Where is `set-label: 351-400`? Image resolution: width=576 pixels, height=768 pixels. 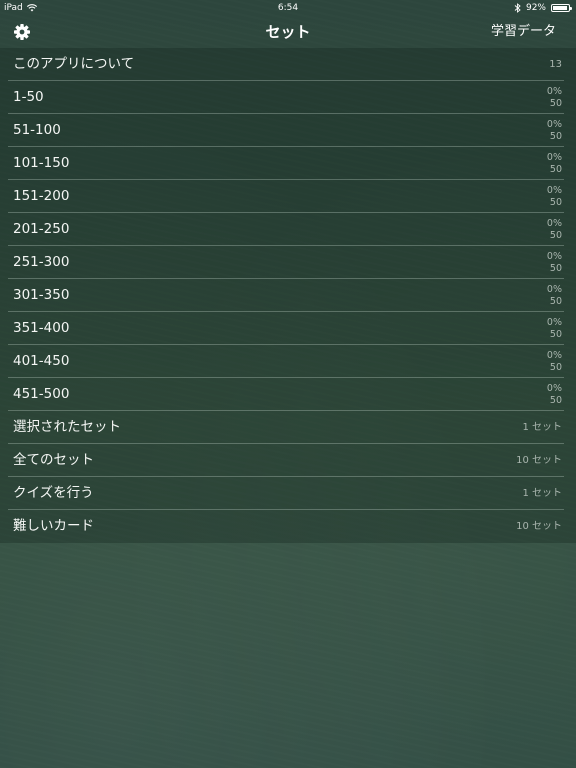
set-label: 351-400 is located at coordinates (41, 328).